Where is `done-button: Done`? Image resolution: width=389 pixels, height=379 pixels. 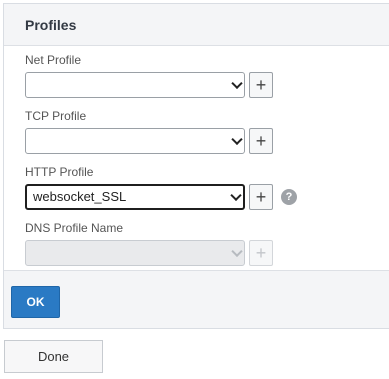
done-button: Done is located at coordinates (53, 356).